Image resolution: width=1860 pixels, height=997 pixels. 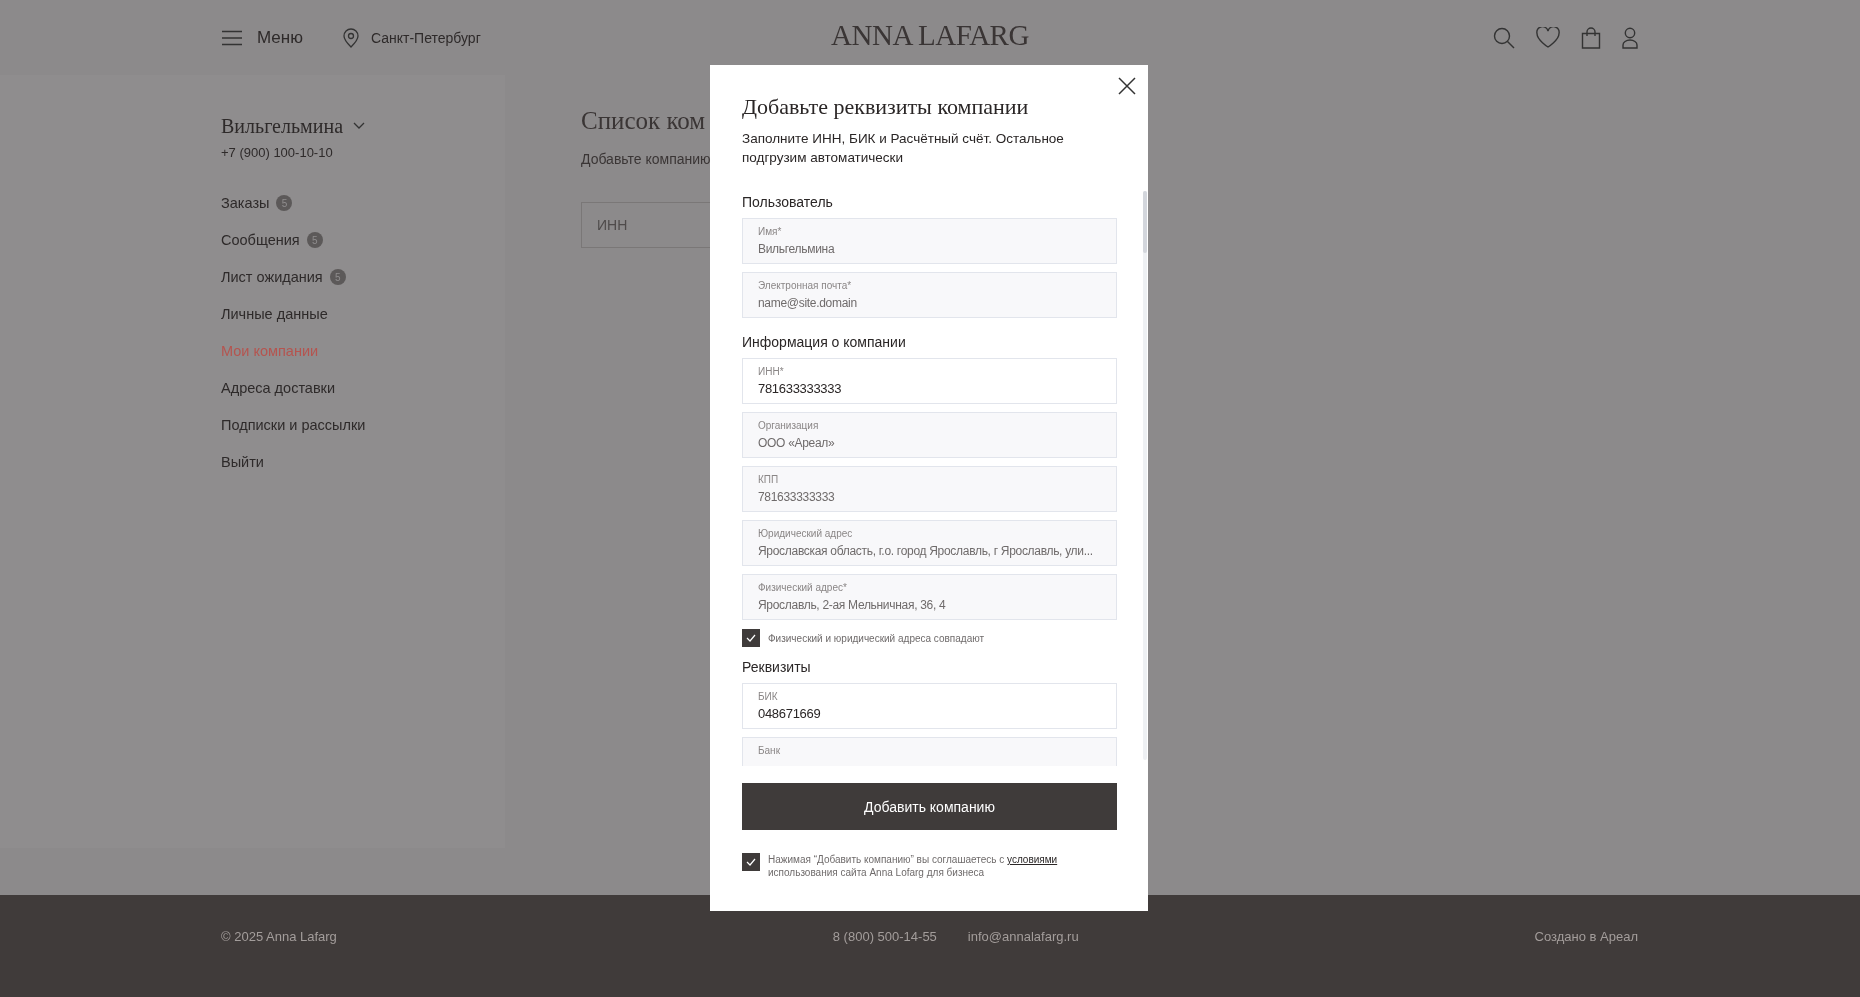 I want to click on section-heading: Реквизиты, so click(x=777, y=667).